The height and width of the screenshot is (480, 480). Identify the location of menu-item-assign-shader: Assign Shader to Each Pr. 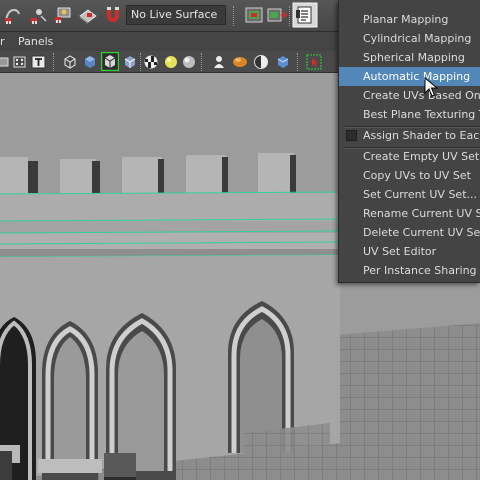
(409, 135).